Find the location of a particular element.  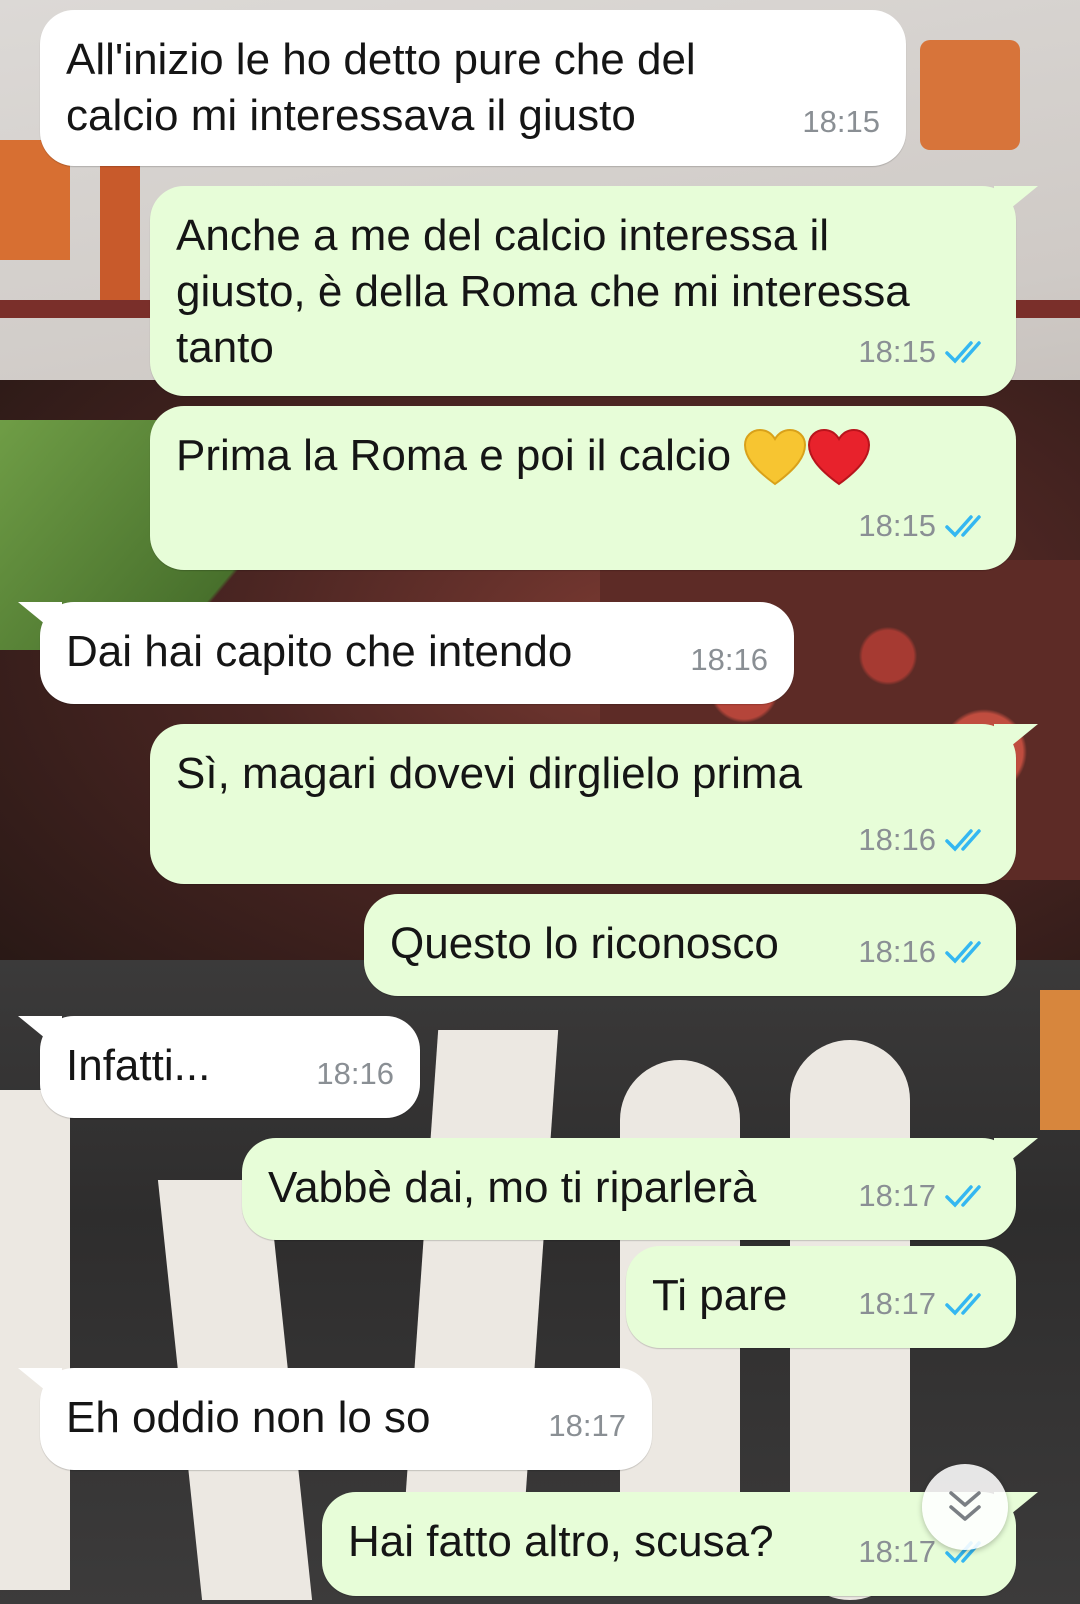

message-incoming: Dai hai capito che intendo 18:16 is located at coordinates (406, 653).